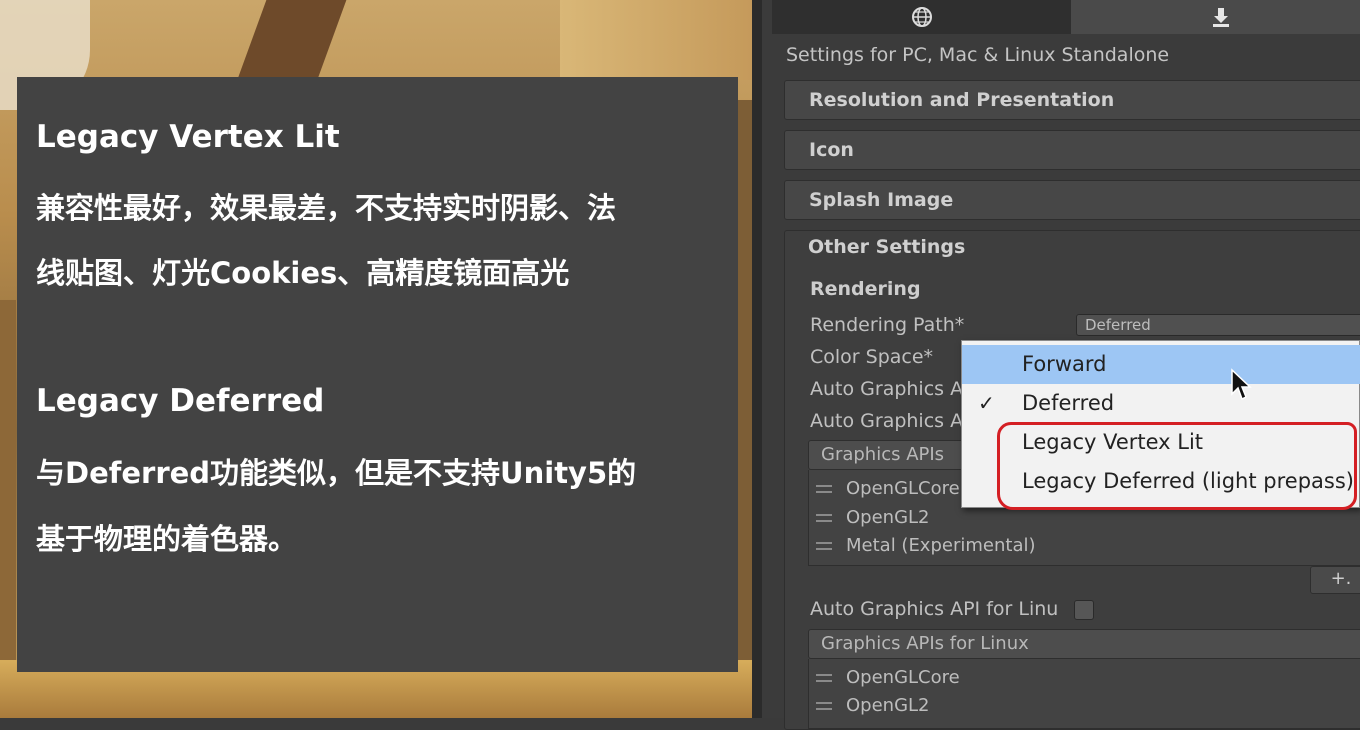 The width and height of the screenshot is (1360, 730). What do you see at coordinates (978, 55) in the screenshot?
I see `settings-for-label: Settings for PC, Mac & Linux Standalone` at bounding box center [978, 55].